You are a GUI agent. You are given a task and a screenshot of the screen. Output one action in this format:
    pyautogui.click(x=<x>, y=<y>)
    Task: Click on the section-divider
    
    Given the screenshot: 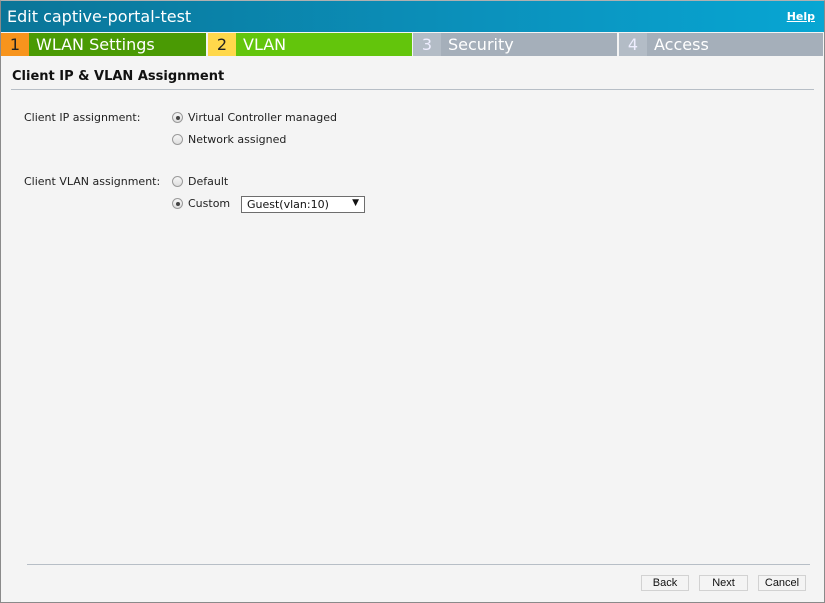 What is the action you would take?
    pyautogui.click(x=412, y=89)
    